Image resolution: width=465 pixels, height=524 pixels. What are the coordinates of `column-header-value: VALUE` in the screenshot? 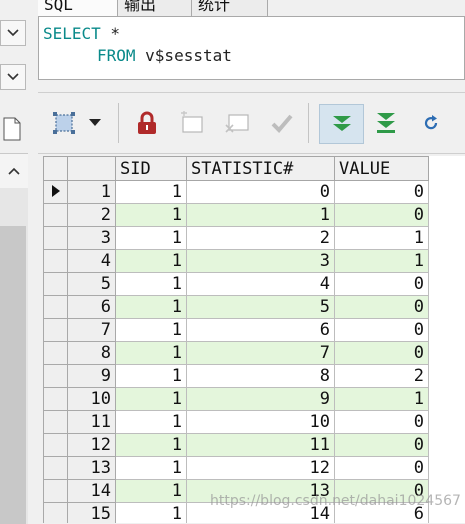 It's located at (381, 168).